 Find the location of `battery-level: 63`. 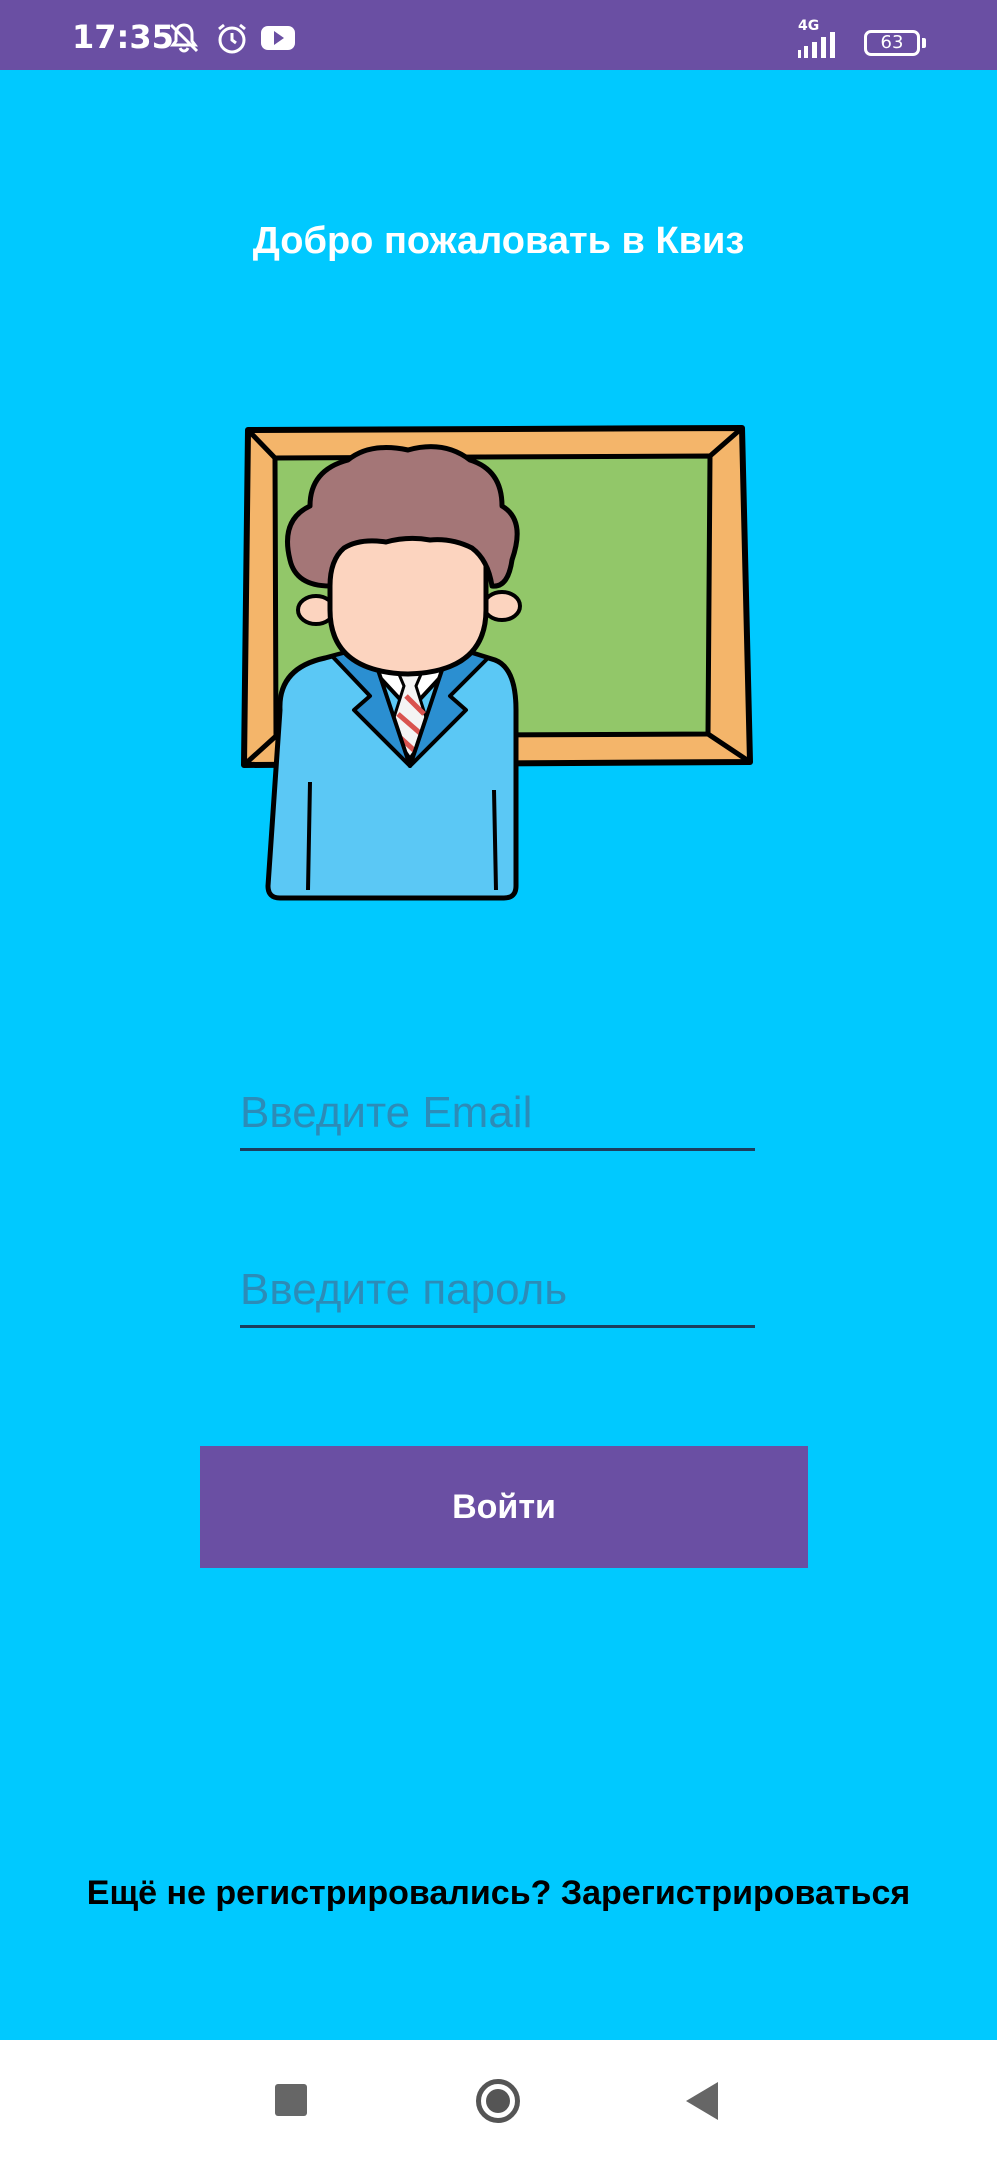

battery-level: 63 is located at coordinates (892, 42).